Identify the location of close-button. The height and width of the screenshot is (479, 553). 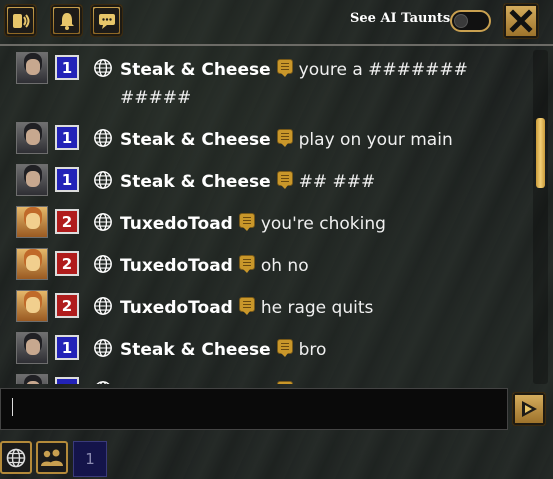
(521, 21).